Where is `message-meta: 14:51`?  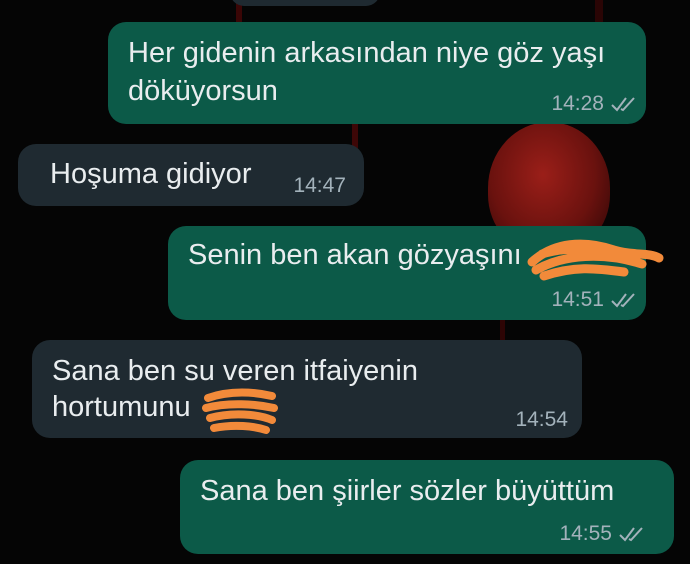
message-meta: 14:51 is located at coordinates (594, 300).